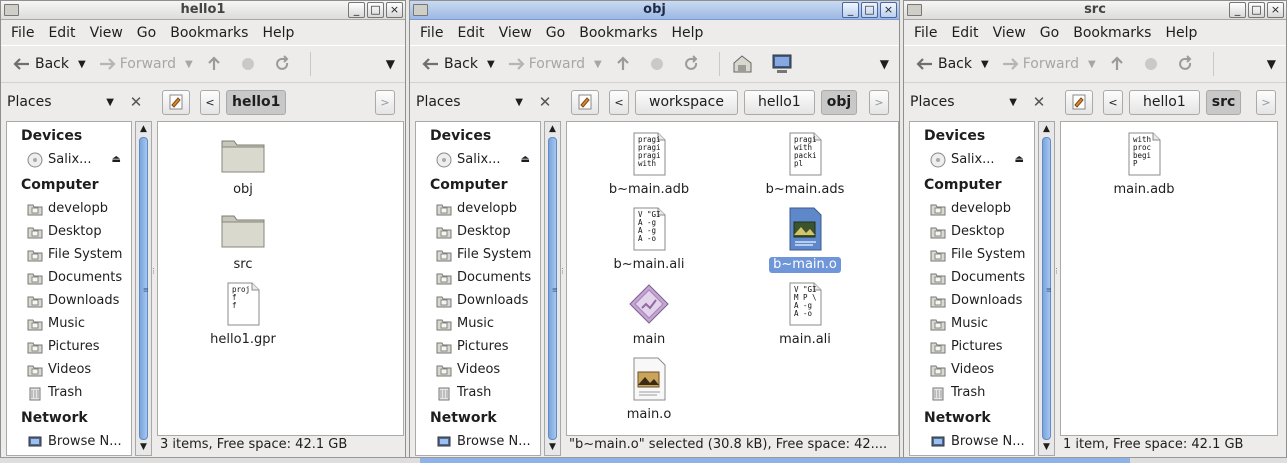  What do you see at coordinates (210, 102) in the screenshot?
I see `breadcrumb-left-arrow-button: <` at bounding box center [210, 102].